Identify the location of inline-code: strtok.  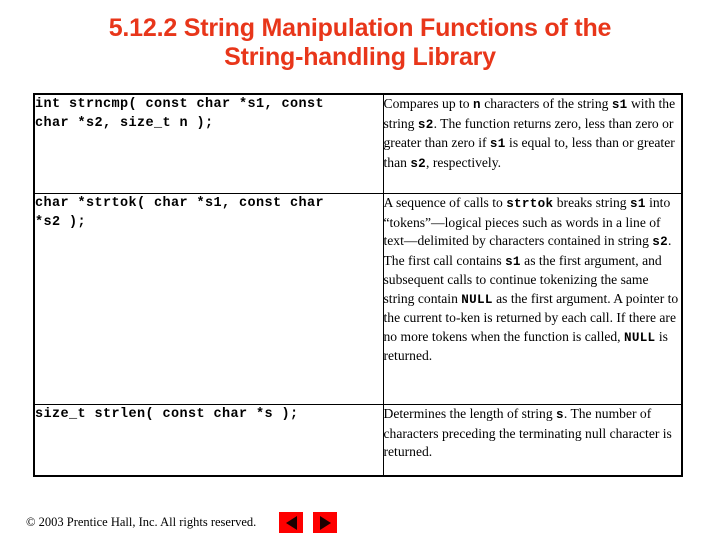
(530, 204).